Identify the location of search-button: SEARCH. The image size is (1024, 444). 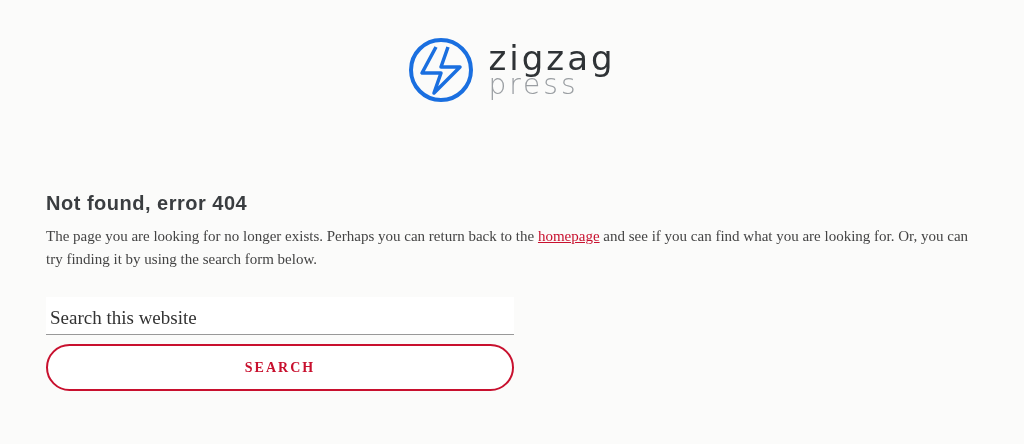
(280, 367).